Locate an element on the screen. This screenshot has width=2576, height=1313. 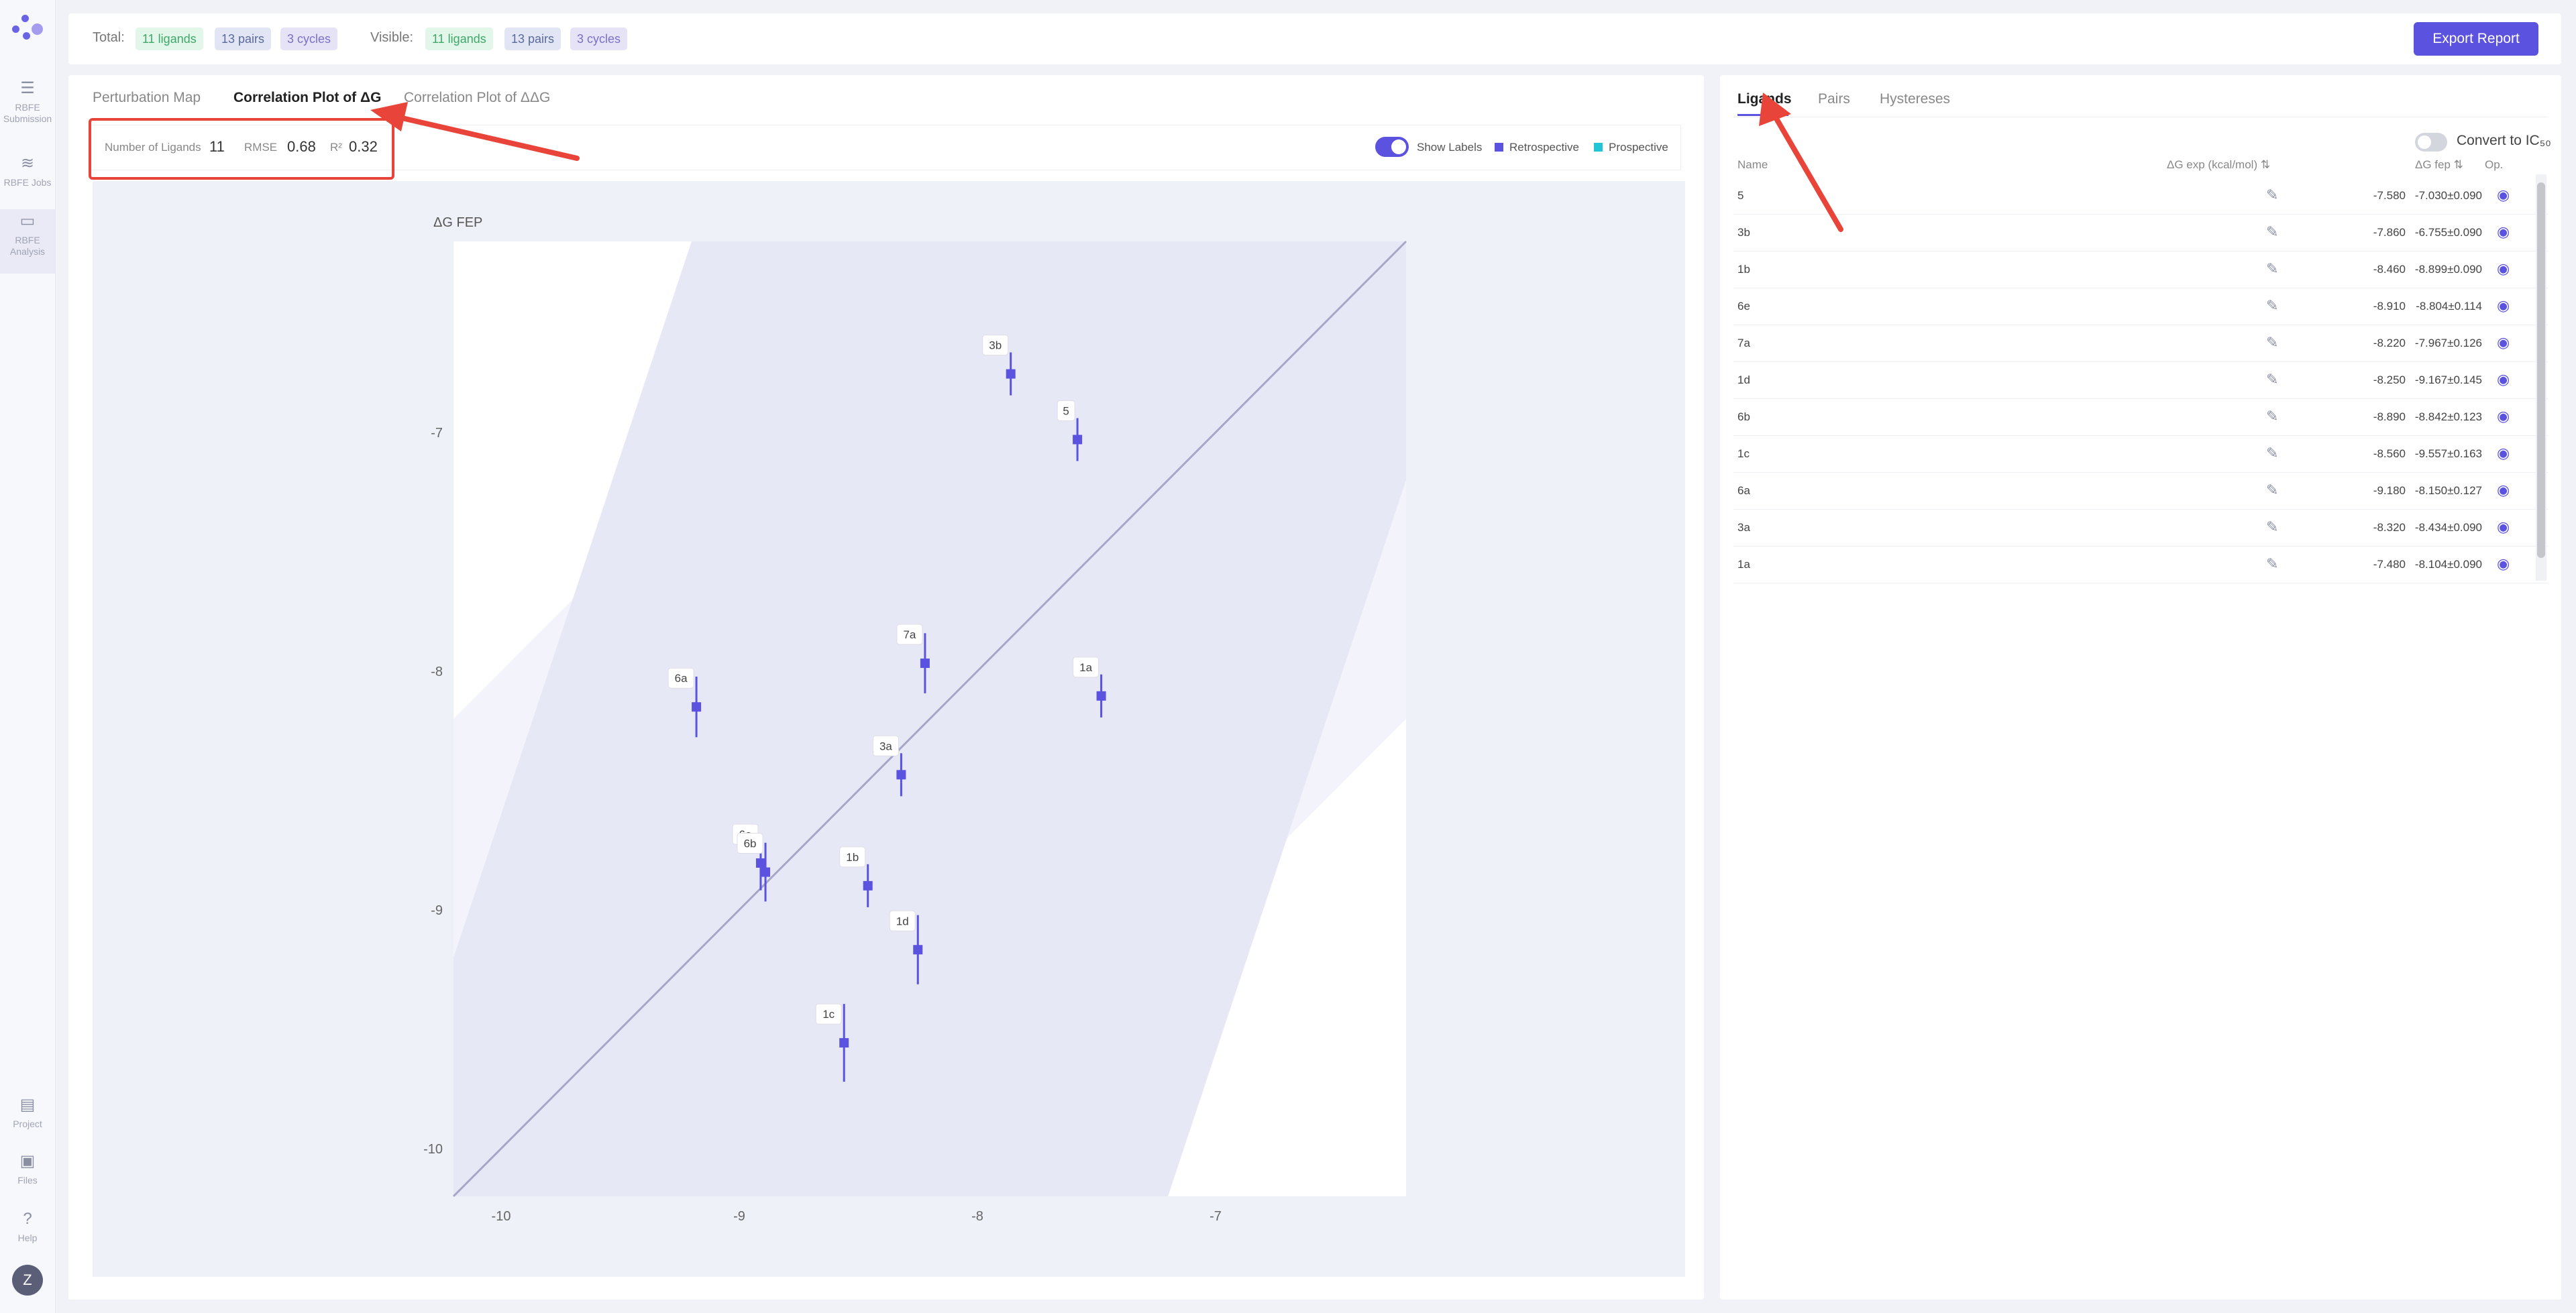
legend-prospective-marker is located at coordinates (1598, 147).